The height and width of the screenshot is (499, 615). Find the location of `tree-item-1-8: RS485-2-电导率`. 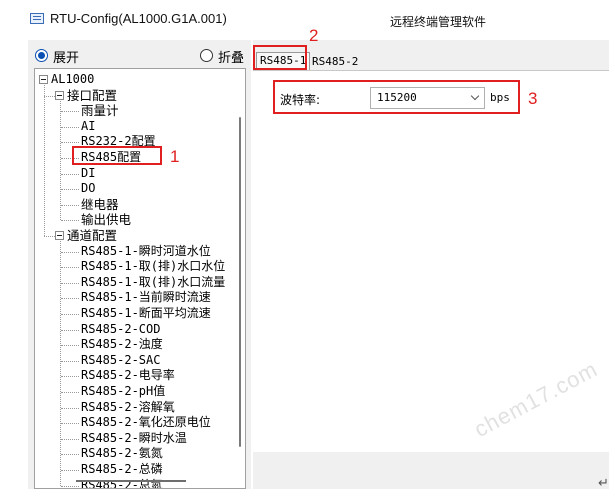

tree-item-1-8: RS485-2-电导率 is located at coordinates (128, 375).